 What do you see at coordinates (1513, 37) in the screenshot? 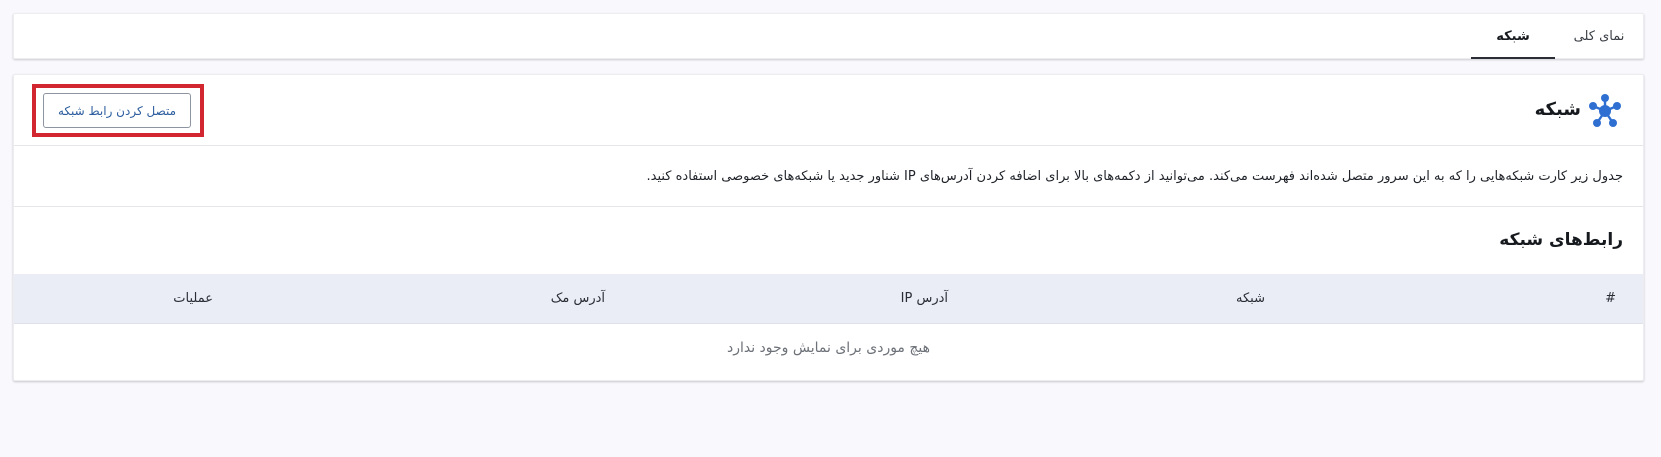
I see `tab-network: شبکه` at bounding box center [1513, 37].